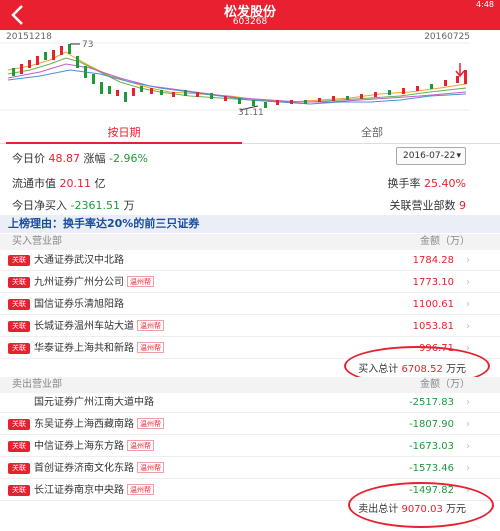  Describe the element at coordinates (250, 446) in the screenshot. I see `sell-row: 关联 中信证券上海东方路 温州帮 -1673.03 ›` at that location.